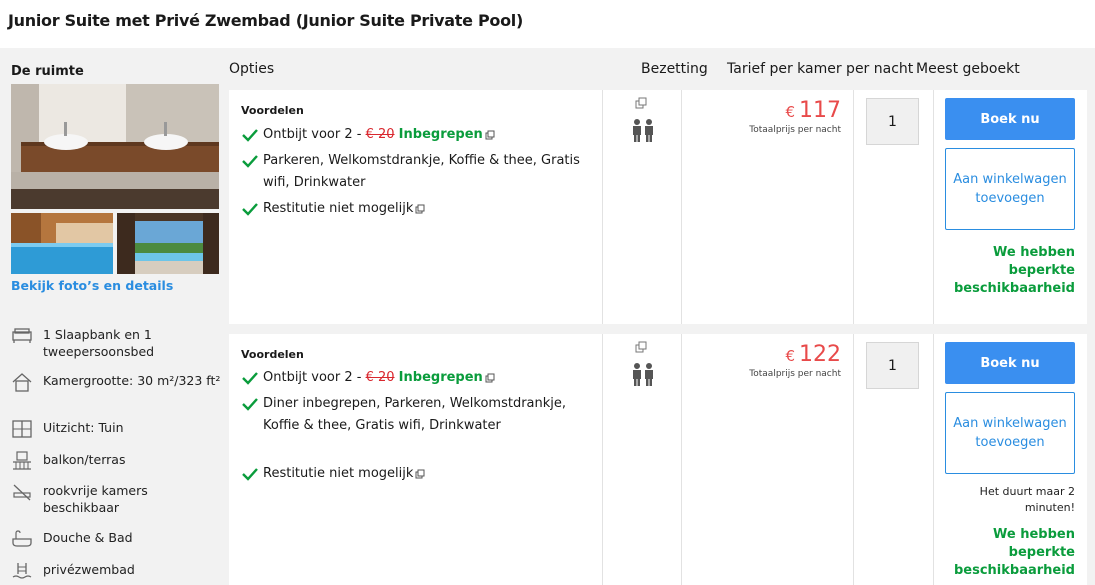  I want to click on no-smoking-icon, so click(22, 492).